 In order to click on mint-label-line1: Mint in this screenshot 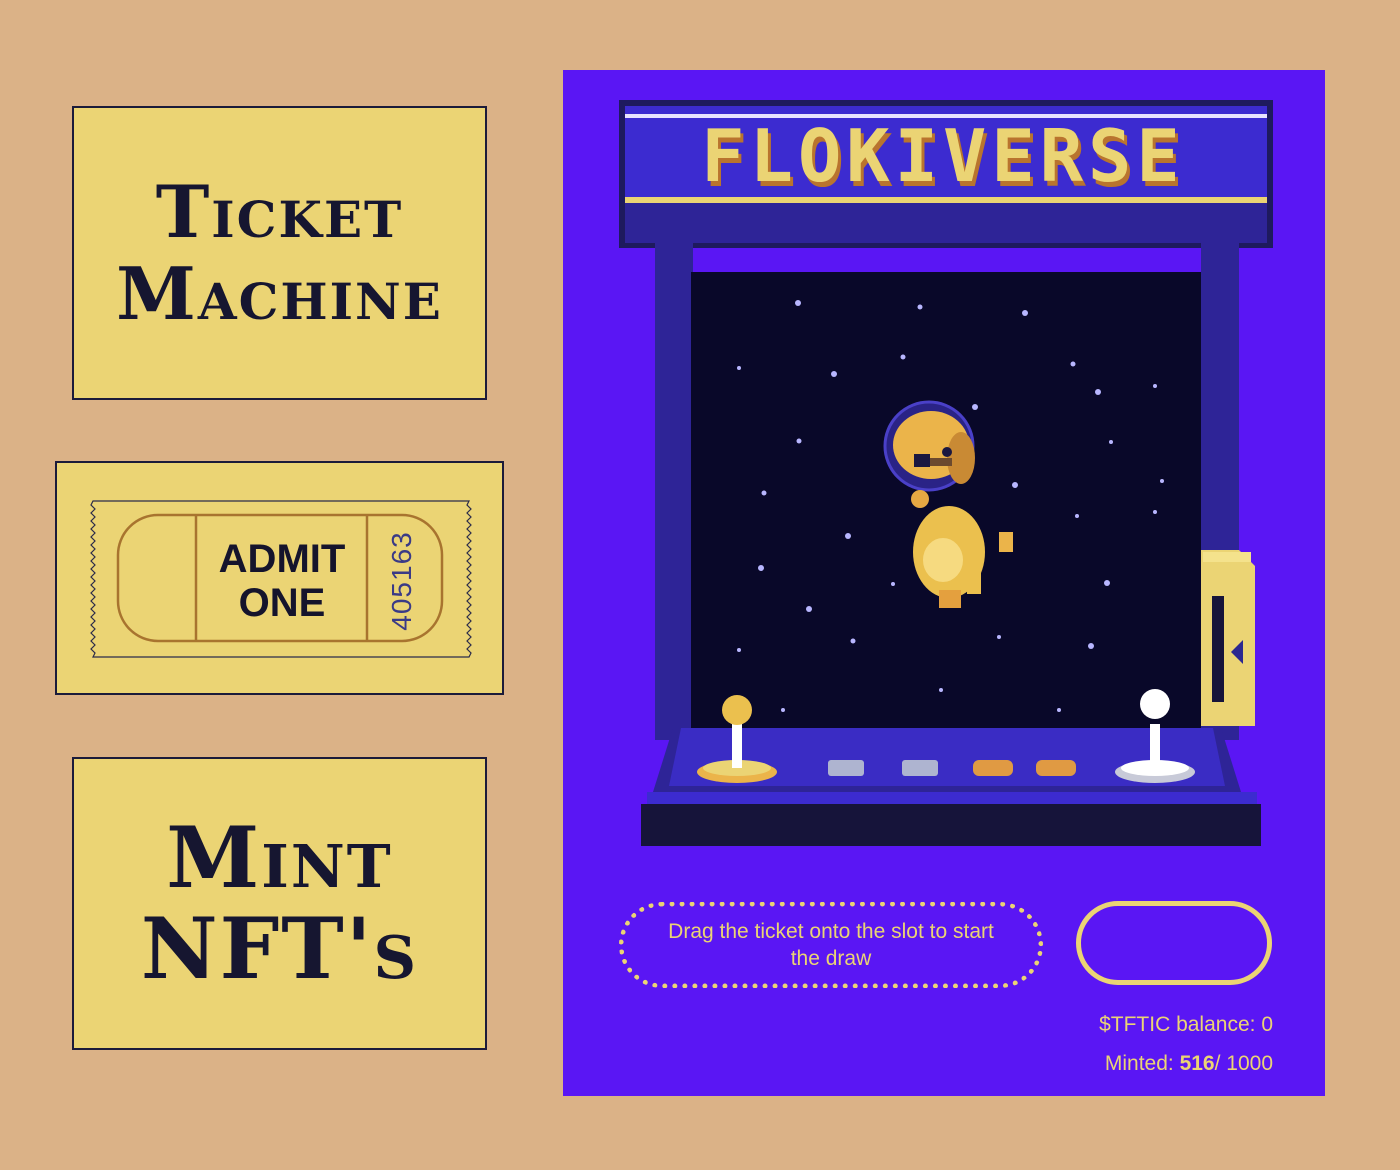, I will do `click(279, 857)`.